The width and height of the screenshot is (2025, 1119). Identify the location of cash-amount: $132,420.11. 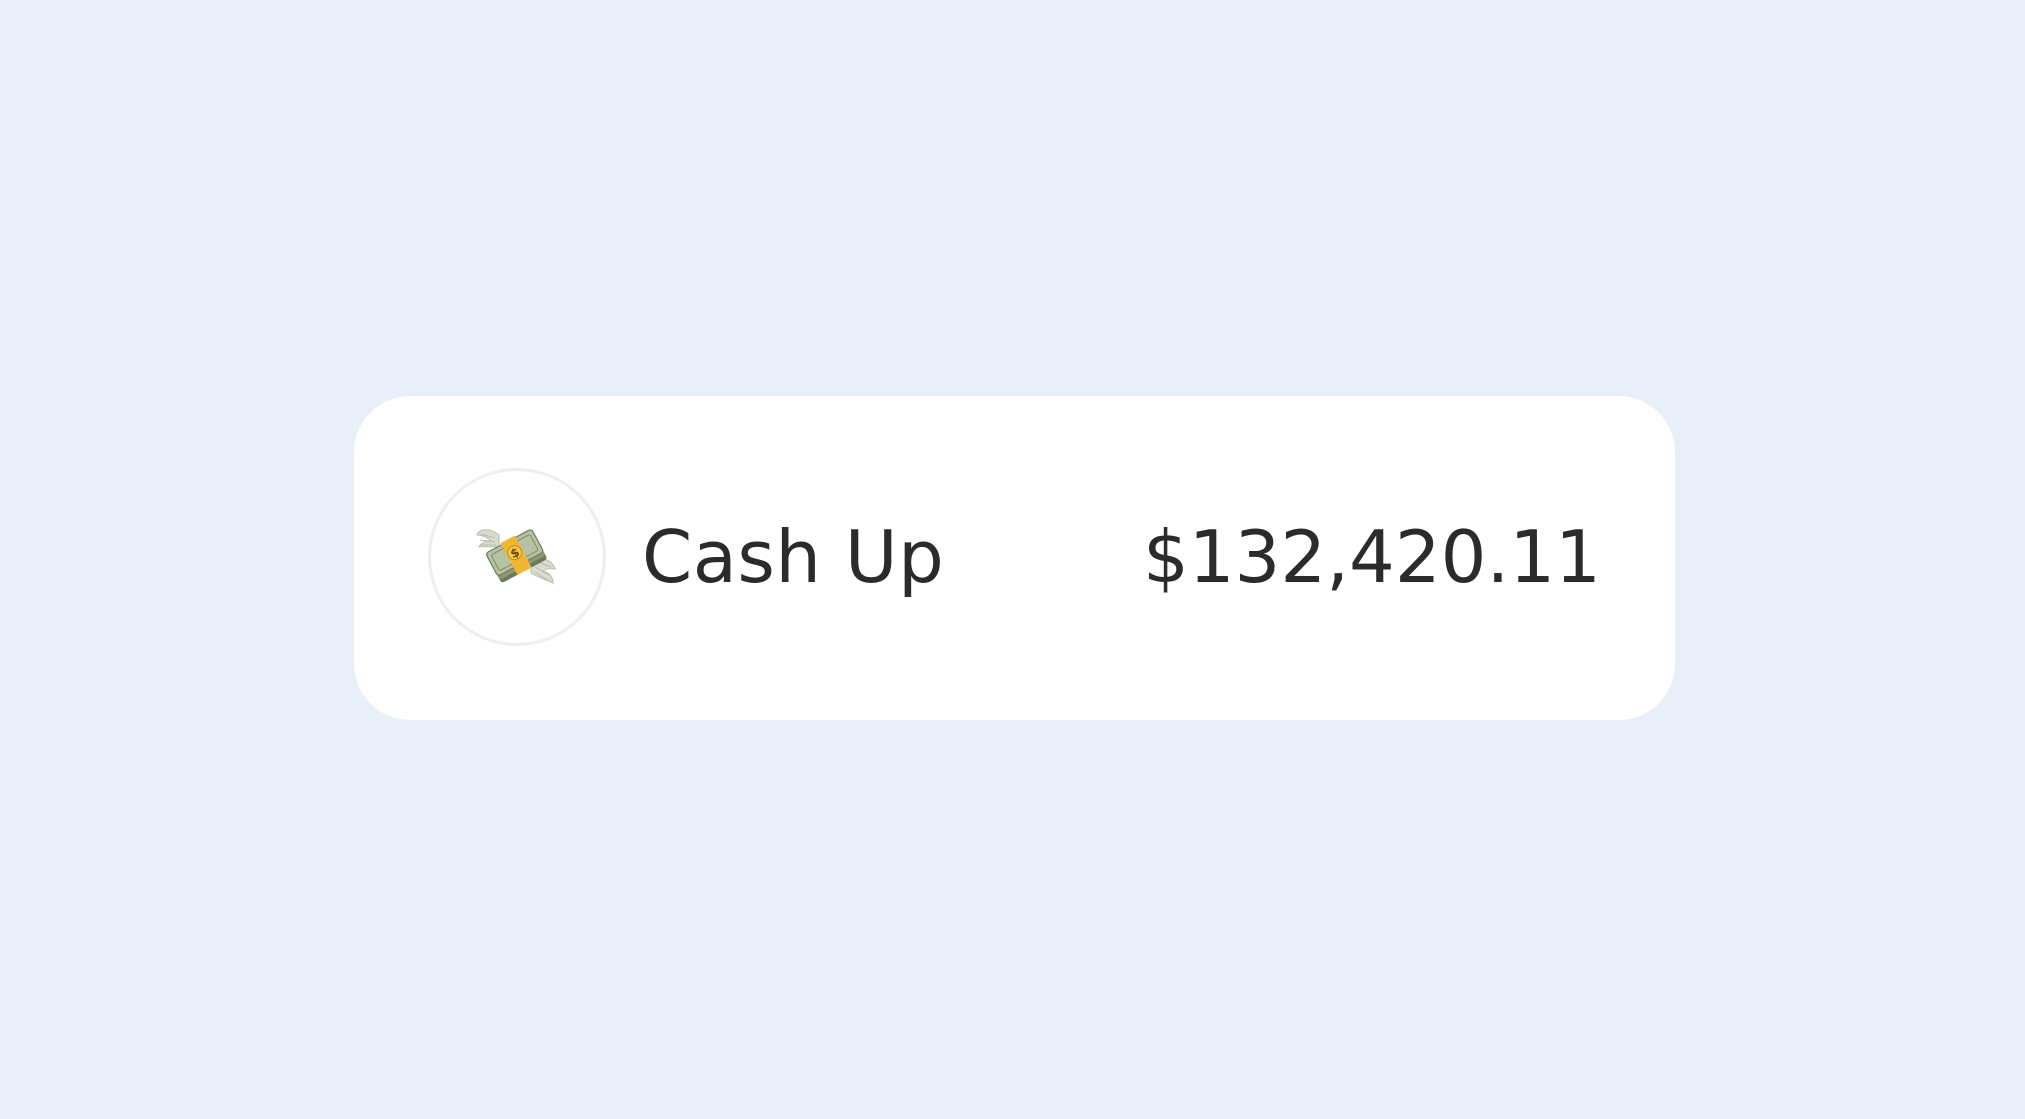
(1371, 557).